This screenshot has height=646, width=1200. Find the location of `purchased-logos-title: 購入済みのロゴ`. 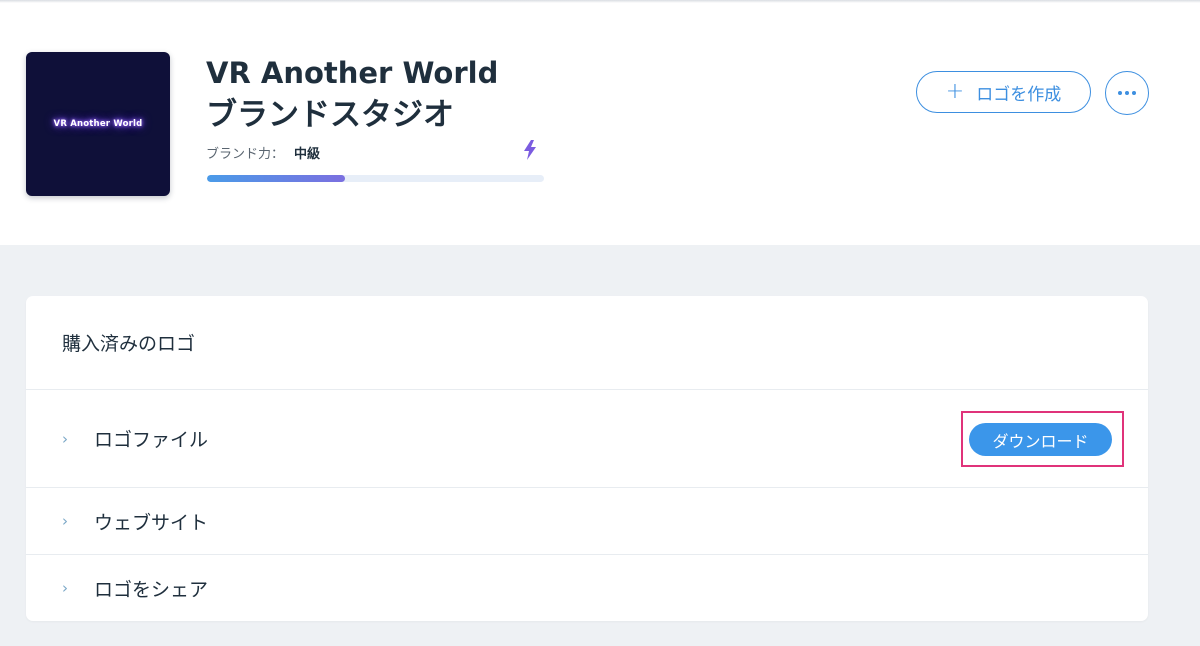

purchased-logos-title: 購入済みのロゴ is located at coordinates (129, 344).